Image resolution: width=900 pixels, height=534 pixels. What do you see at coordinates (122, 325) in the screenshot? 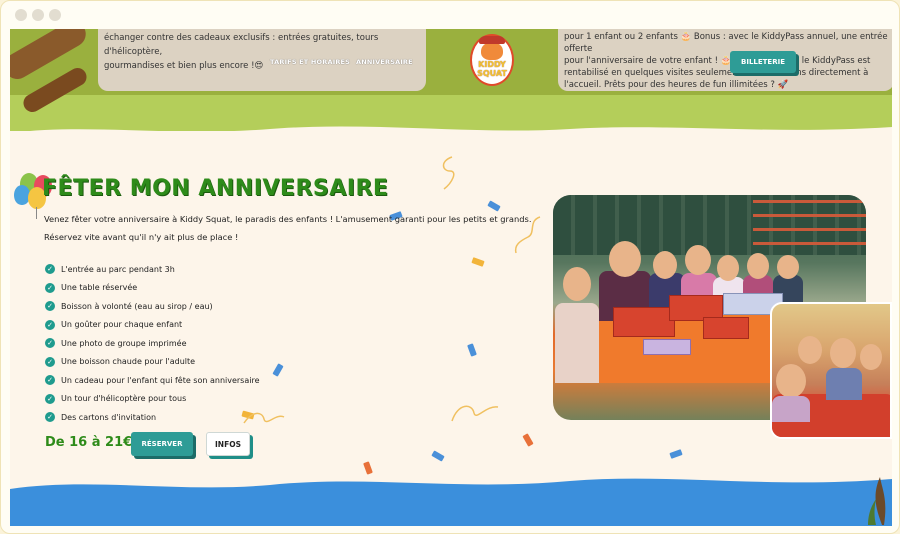
I see `list-item-label: Un goûter pour chaque enfant` at bounding box center [122, 325].